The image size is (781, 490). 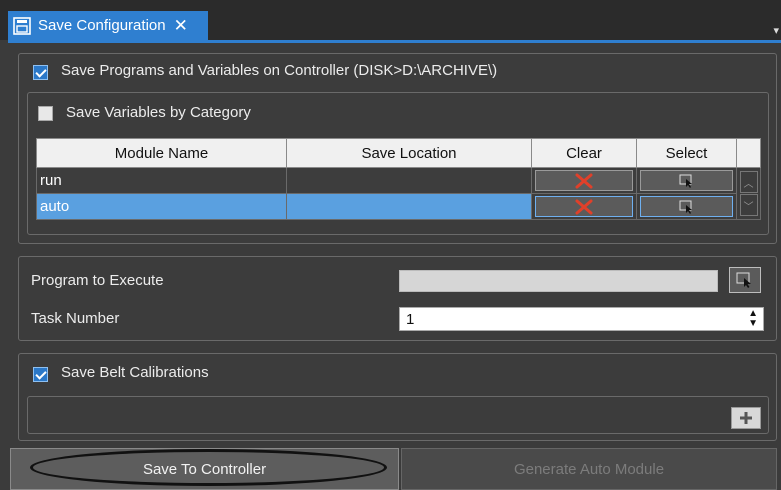 I want to click on generate-auto-module-label: Generate Auto Module, so click(x=589, y=469).